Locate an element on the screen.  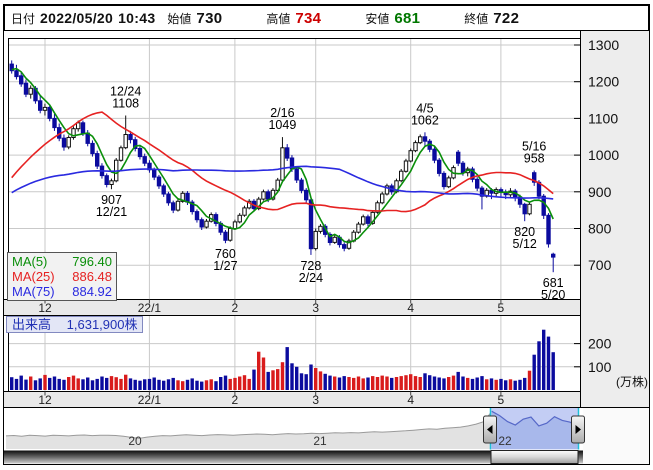
price-tick-label: 1300 is located at coordinates (603, 45).